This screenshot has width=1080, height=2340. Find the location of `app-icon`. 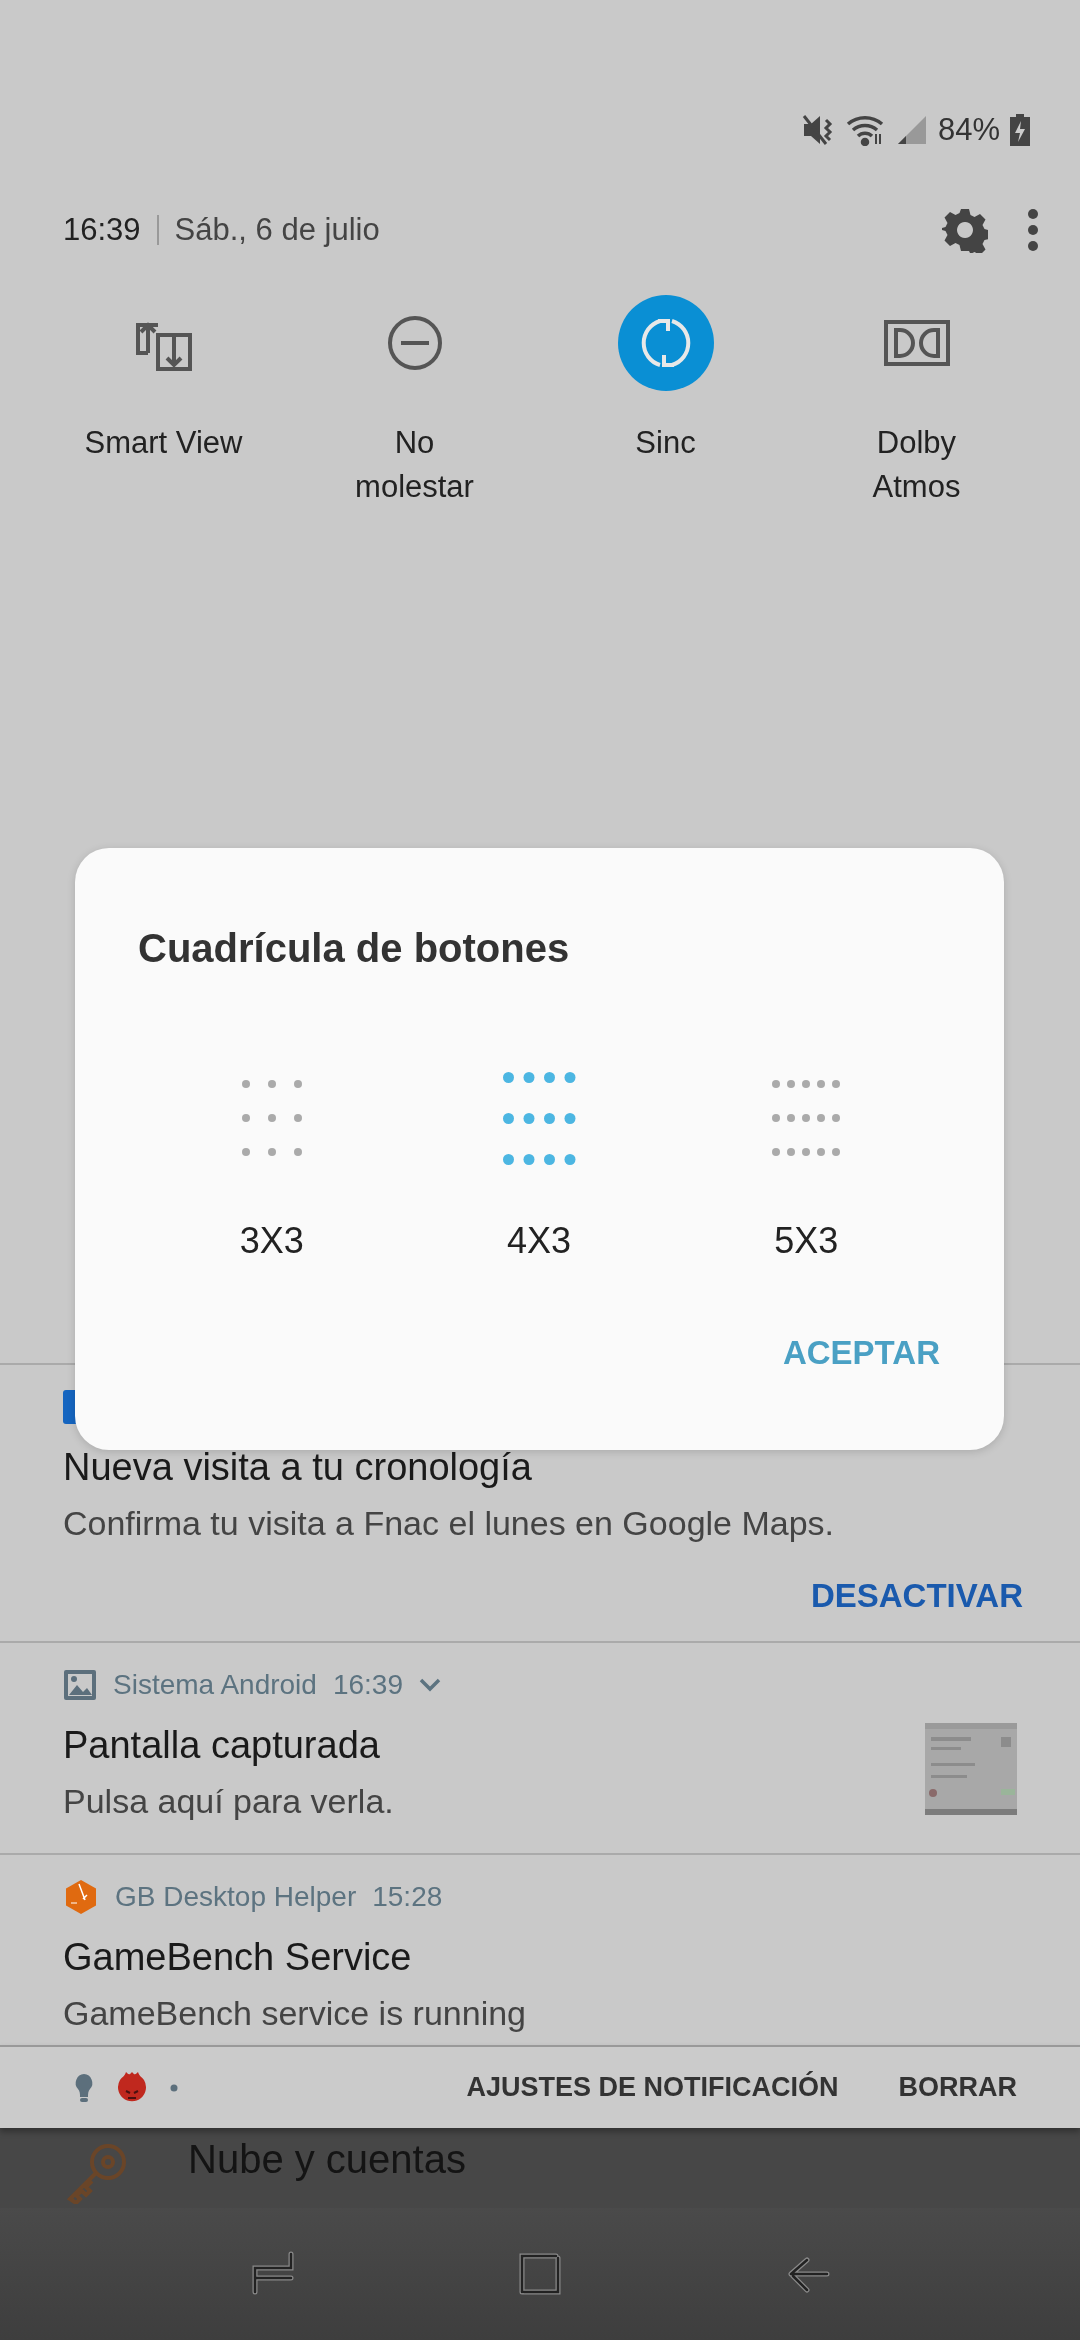

app-icon is located at coordinates (81, 1897).